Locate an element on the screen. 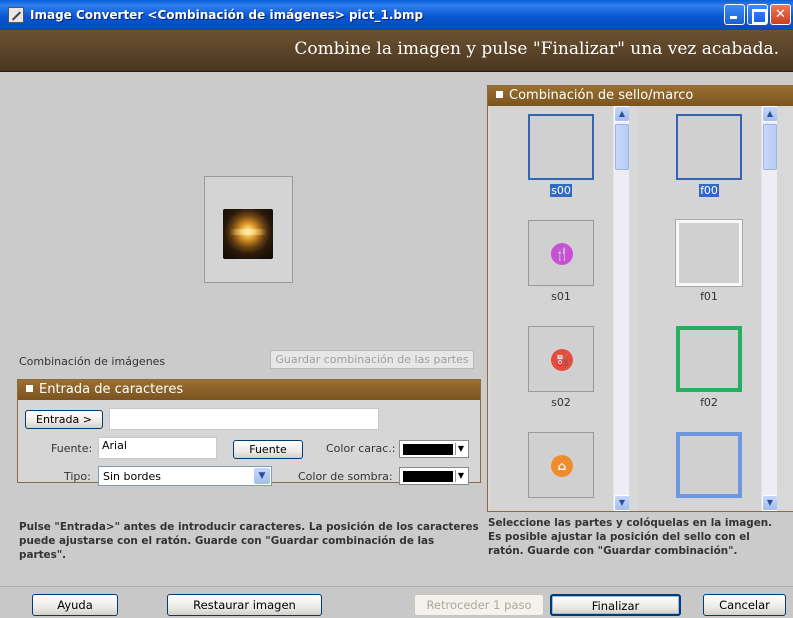 This screenshot has width=793, height=618. font-button: Fuente is located at coordinates (268, 449).